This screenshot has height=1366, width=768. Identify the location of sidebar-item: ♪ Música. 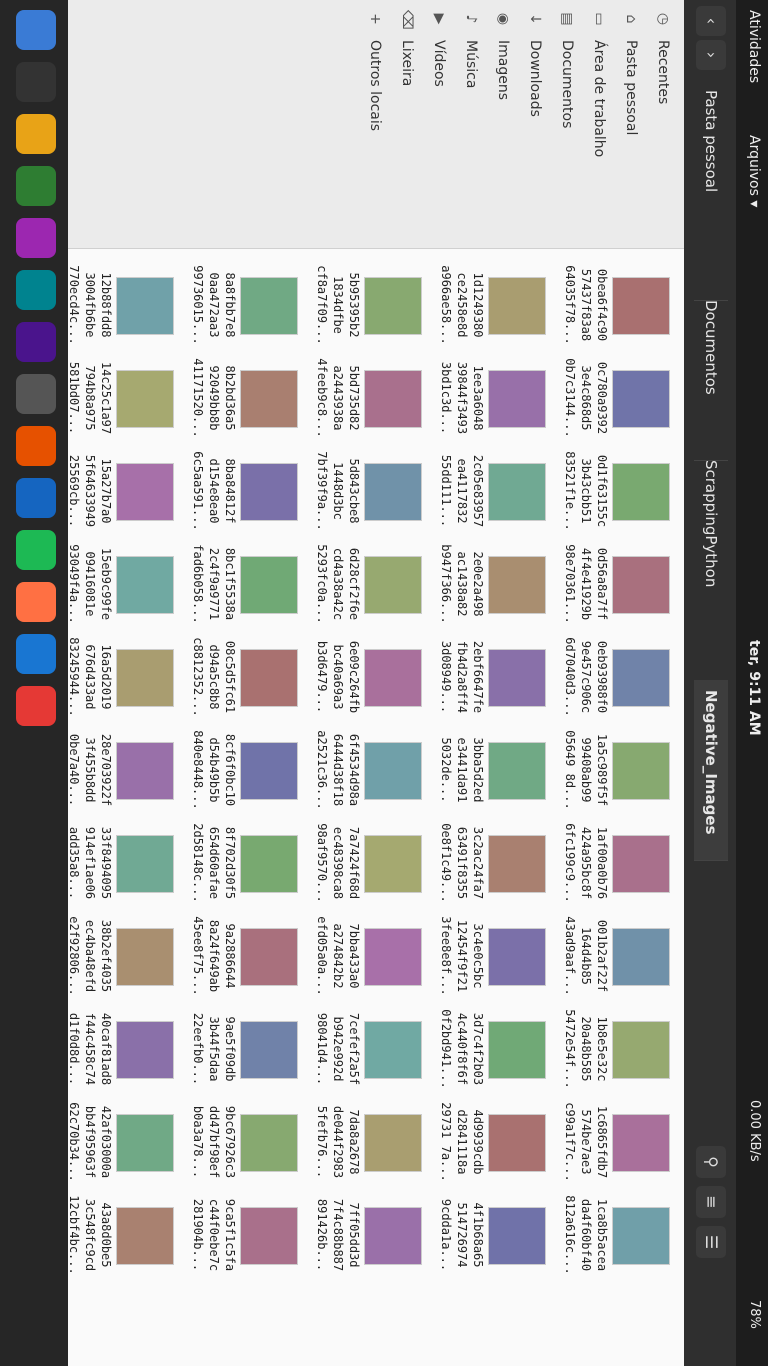
(470, 124).